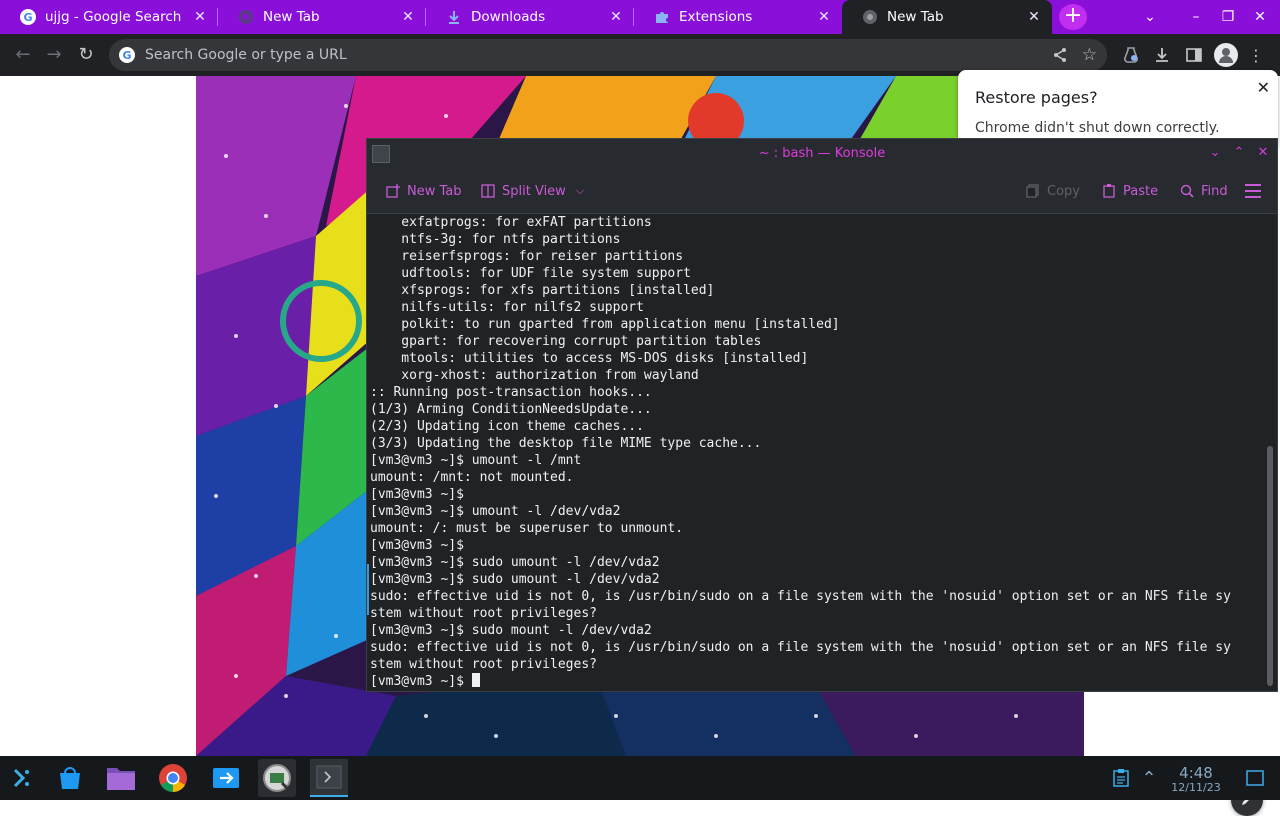 Image resolution: width=1280 pixels, height=816 pixels. What do you see at coordinates (716, 17) in the screenshot?
I see `tab-title: Extensions` at bounding box center [716, 17].